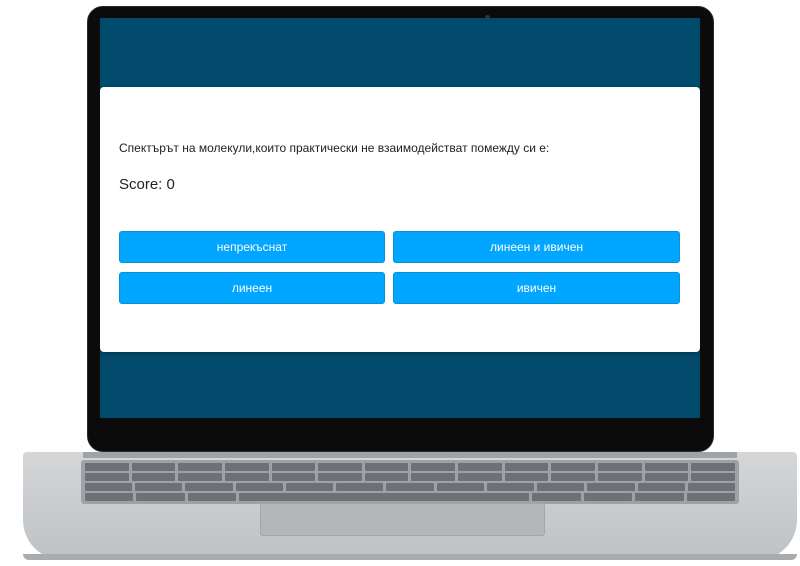 The image size is (800, 566). What do you see at coordinates (410, 482) in the screenshot?
I see `keyboard` at bounding box center [410, 482].